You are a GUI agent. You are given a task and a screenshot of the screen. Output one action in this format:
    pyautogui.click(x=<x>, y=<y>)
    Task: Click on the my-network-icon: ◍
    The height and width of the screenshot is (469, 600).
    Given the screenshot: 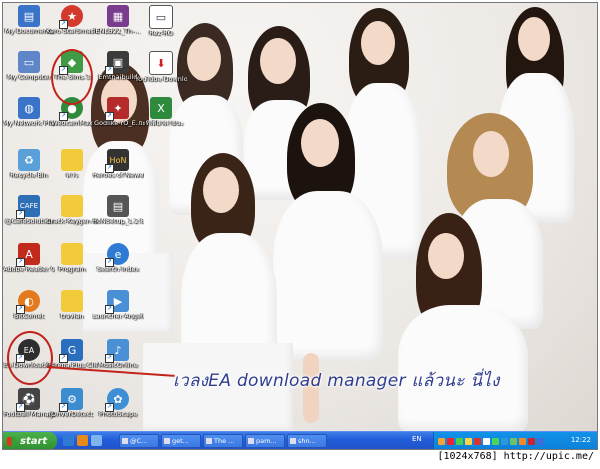 What is the action you would take?
    pyautogui.click(x=29, y=108)
    